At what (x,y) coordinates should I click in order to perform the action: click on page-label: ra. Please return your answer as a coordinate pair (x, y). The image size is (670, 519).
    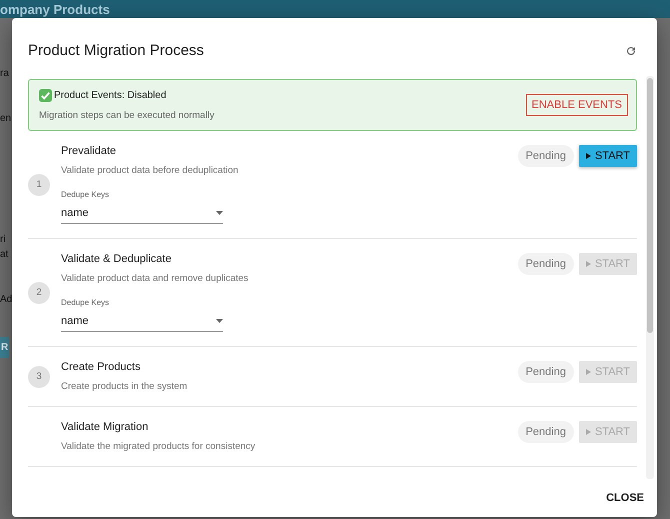
    Looking at the image, I should click on (4, 74).